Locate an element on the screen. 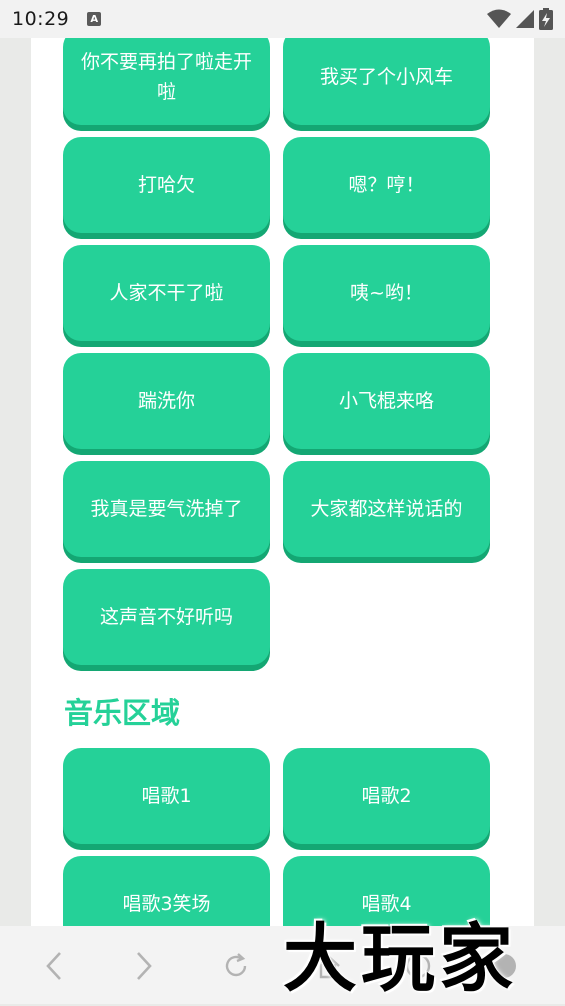  music-button: 唱歌1 is located at coordinates (166, 796).